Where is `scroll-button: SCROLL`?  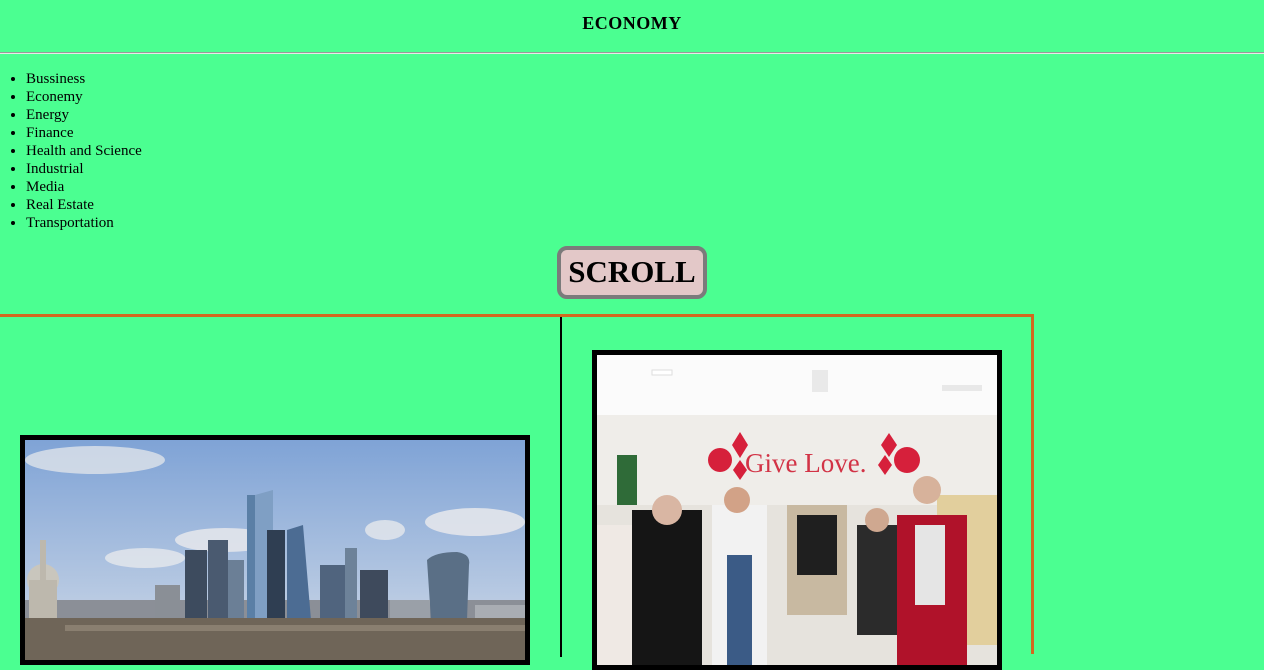
scroll-button: SCROLL is located at coordinates (632, 272).